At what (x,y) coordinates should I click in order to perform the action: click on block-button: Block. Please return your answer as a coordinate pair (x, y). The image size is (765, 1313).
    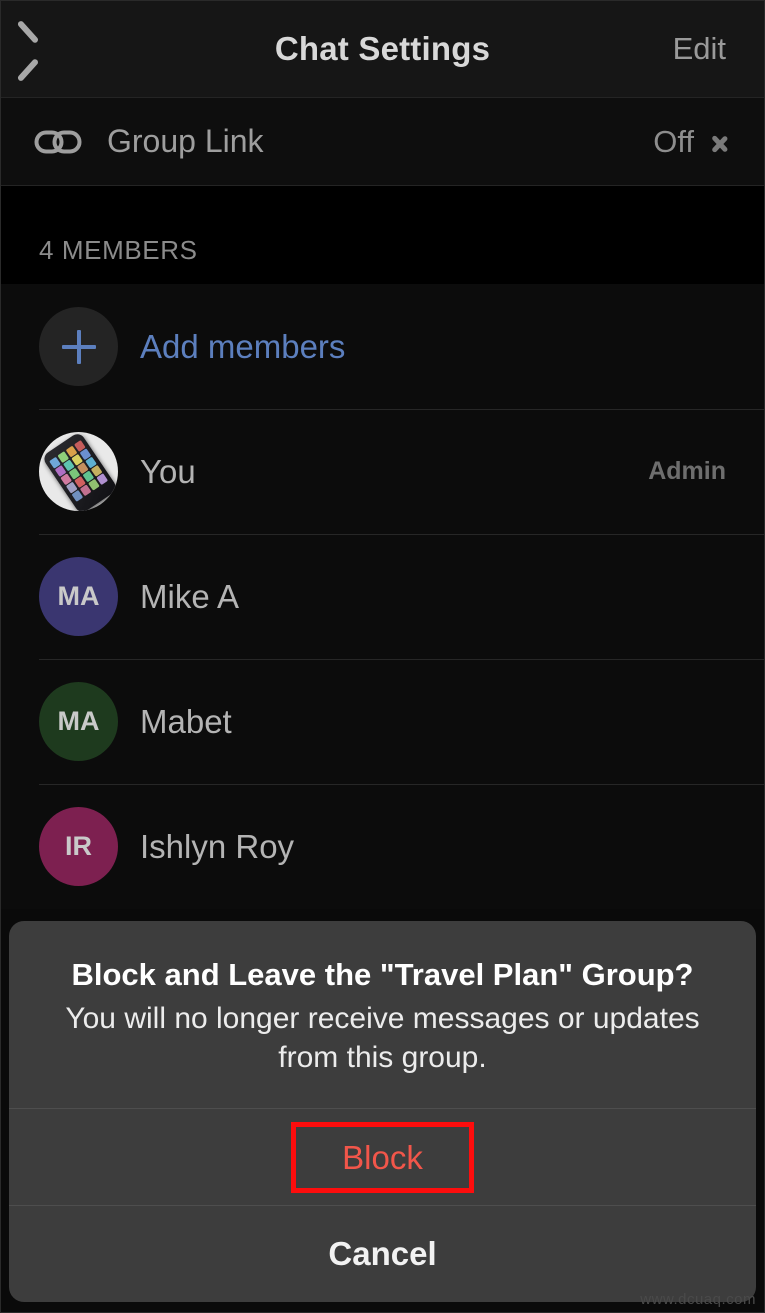
    Looking at the image, I should click on (382, 1157).